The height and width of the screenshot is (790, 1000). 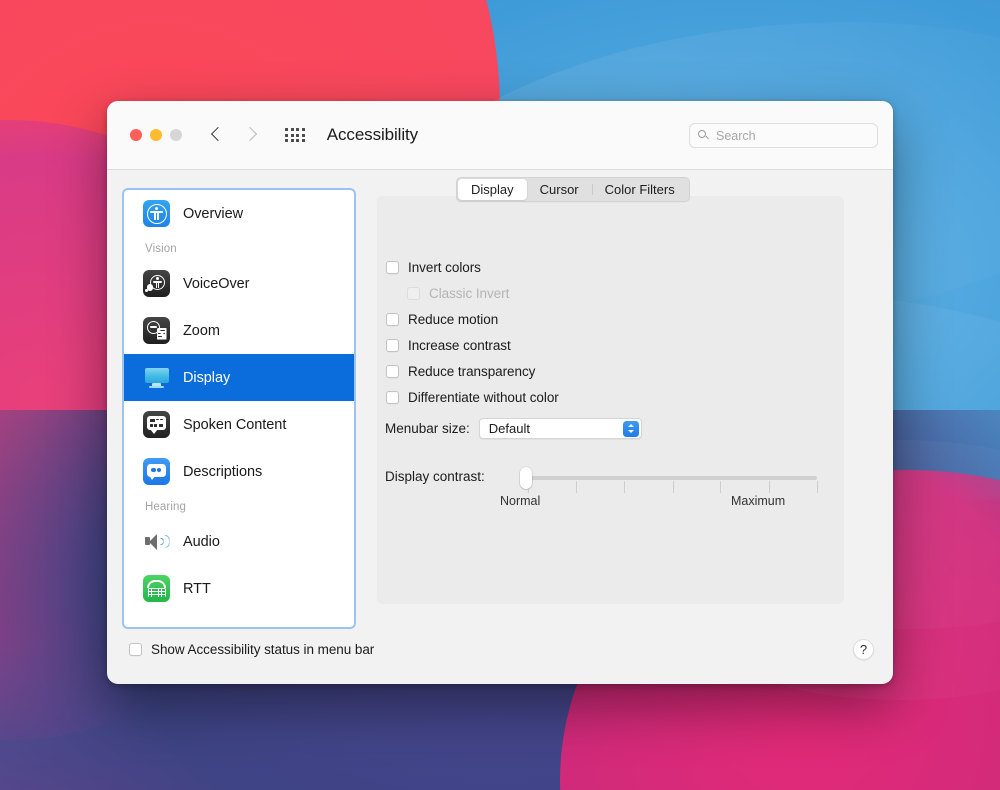 I want to click on show-all-grid-icon, so click(x=295, y=135).